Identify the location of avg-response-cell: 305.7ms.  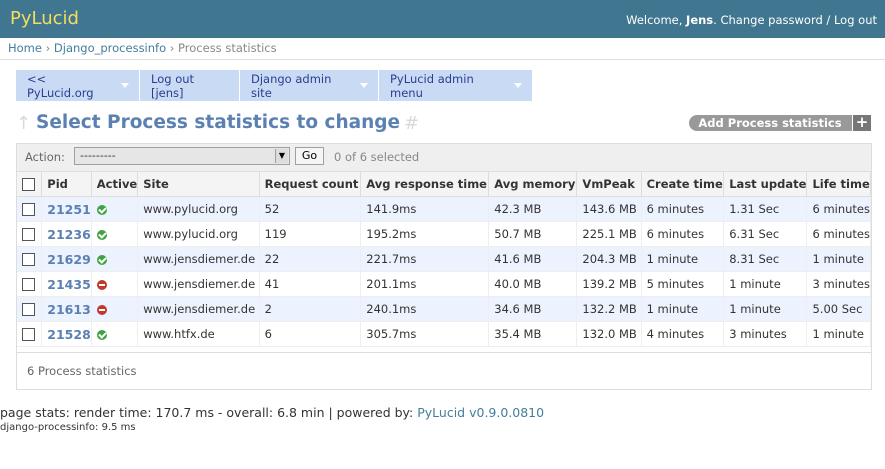
(425, 334).